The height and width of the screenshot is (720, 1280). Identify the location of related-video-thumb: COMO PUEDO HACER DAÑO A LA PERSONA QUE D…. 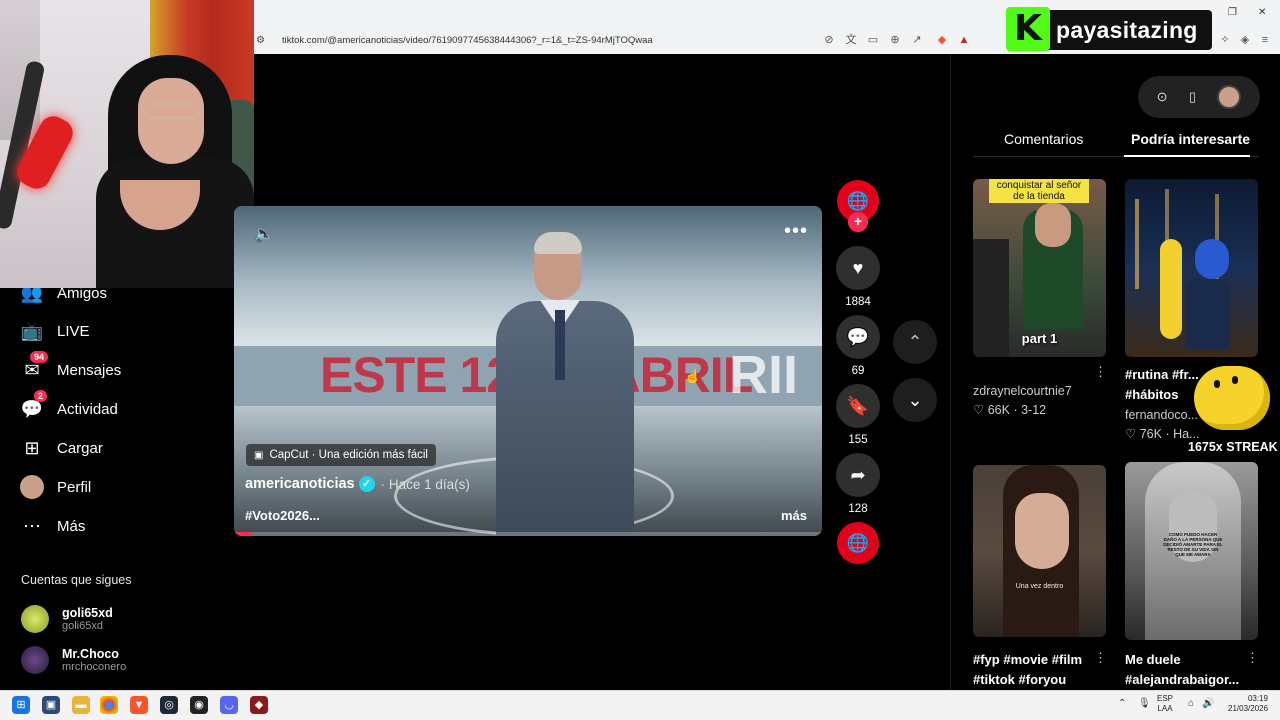
(1191, 551).